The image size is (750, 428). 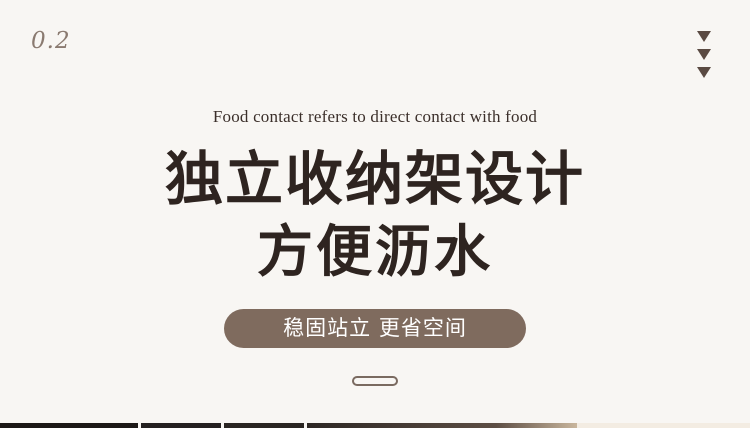 What do you see at coordinates (375, 328) in the screenshot?
I see `feature-pill: 稳固站立 更省空间` at bounding box center [375, 328].